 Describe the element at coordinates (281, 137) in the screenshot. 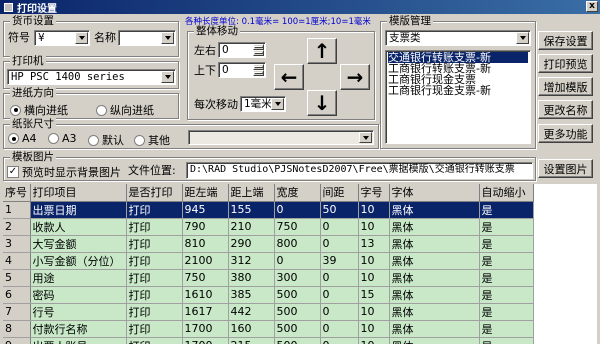

I see `paper-other-select` at that location.